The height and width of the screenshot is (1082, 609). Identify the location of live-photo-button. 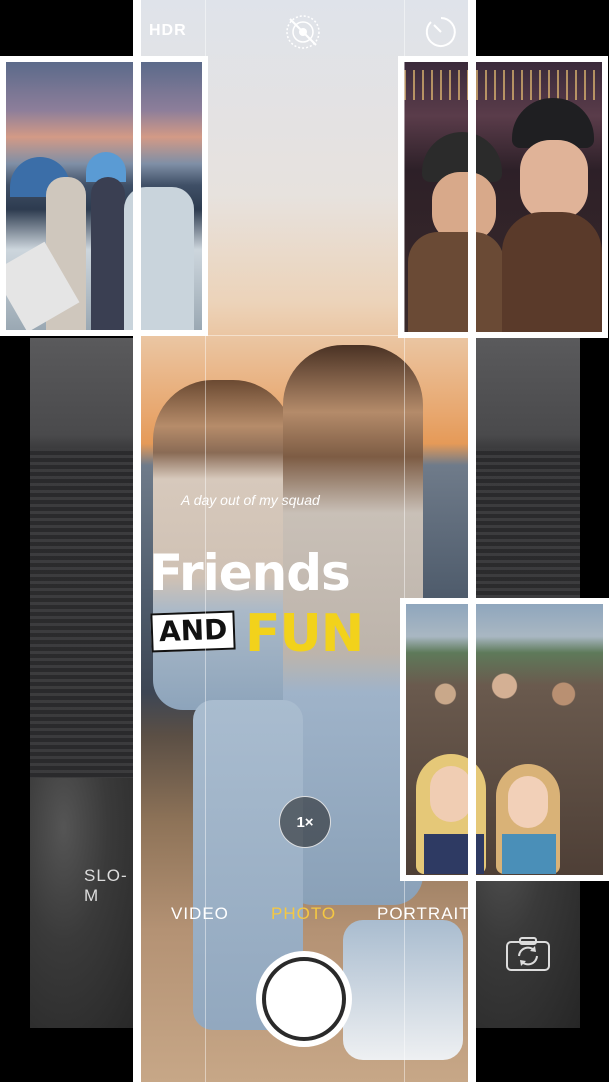
(303, 32).